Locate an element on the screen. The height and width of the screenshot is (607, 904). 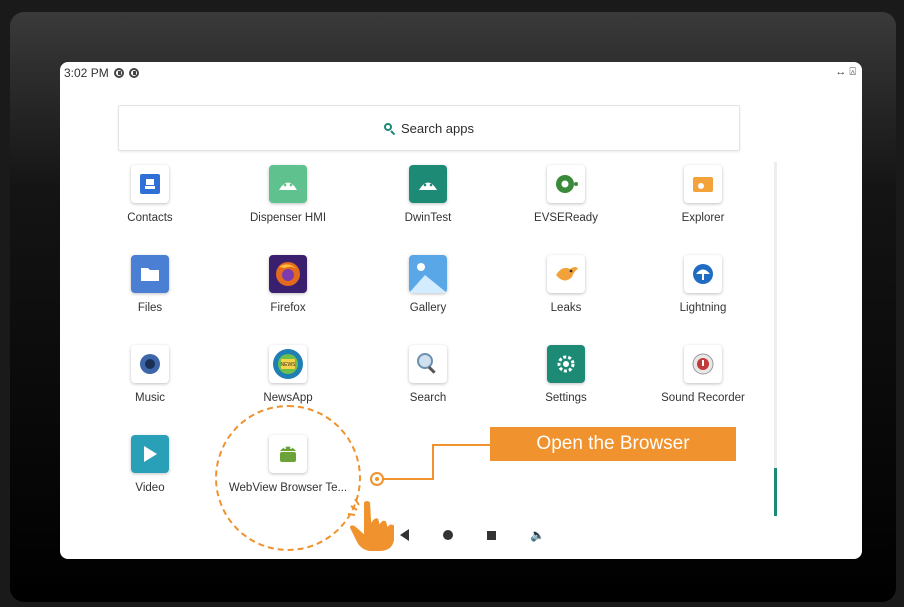
status-bar: 3:02 PM is located at coordinates (101, 73).